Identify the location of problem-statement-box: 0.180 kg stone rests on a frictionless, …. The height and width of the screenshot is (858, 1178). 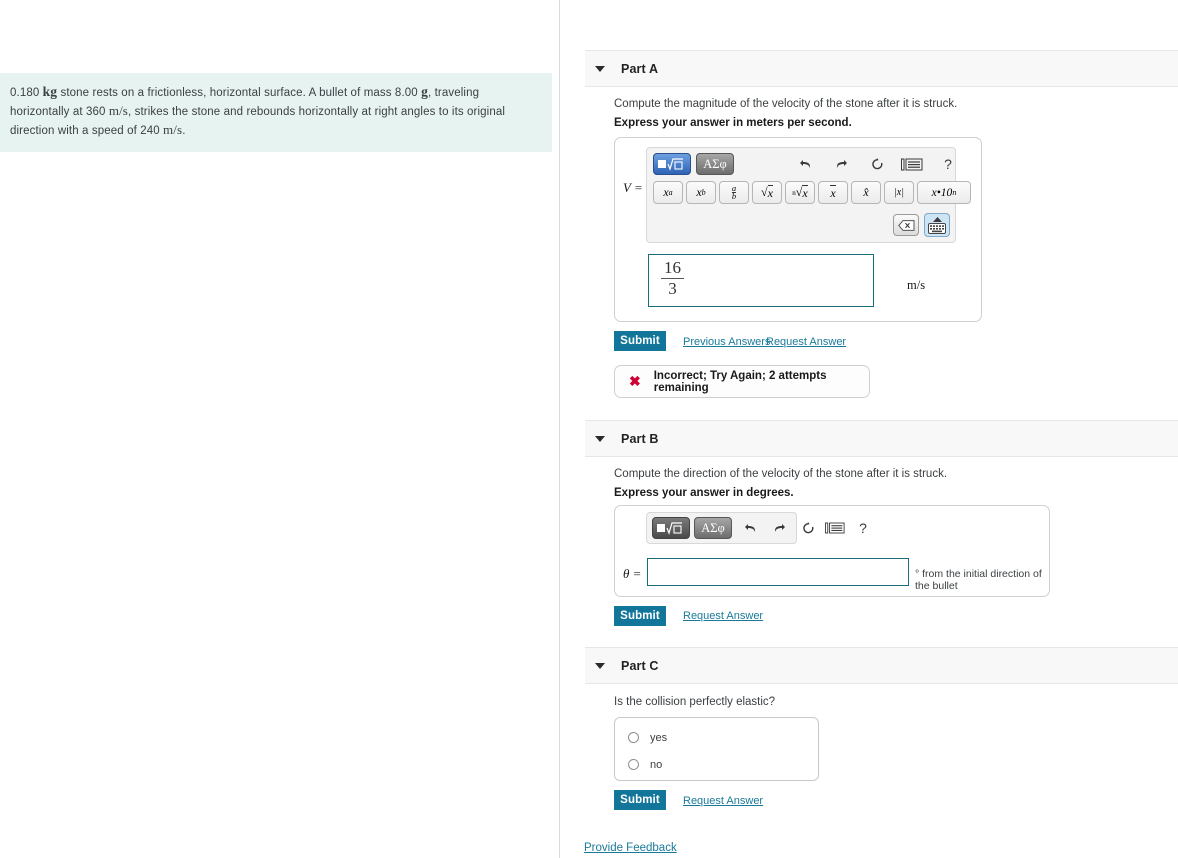
(276, 112).